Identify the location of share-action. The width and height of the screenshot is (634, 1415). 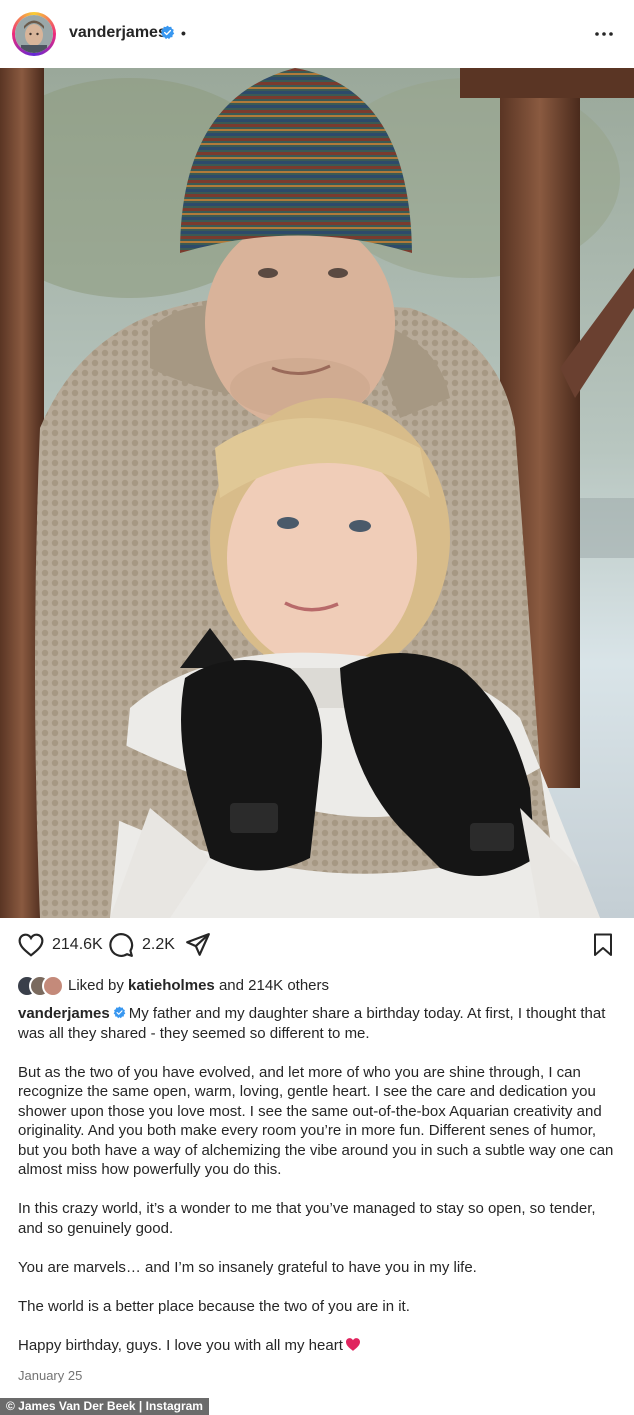
(198, 945).